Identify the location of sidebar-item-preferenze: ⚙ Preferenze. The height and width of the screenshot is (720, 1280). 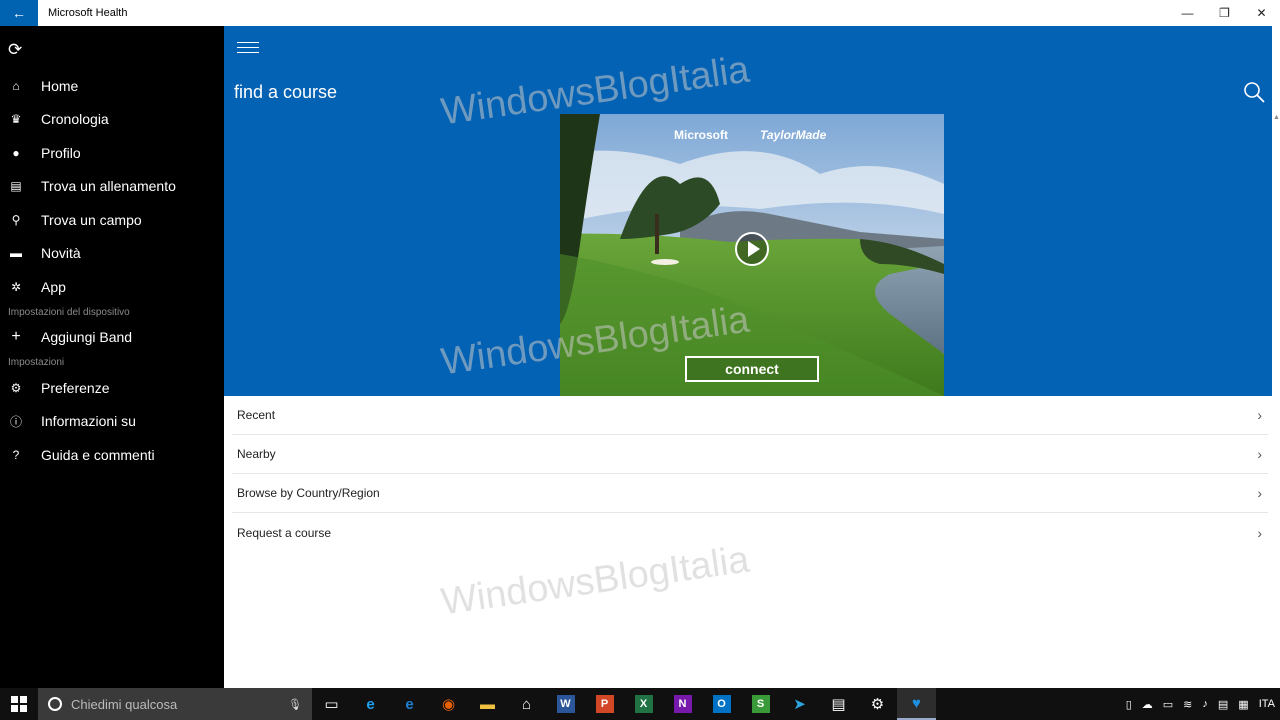
(112, 388).